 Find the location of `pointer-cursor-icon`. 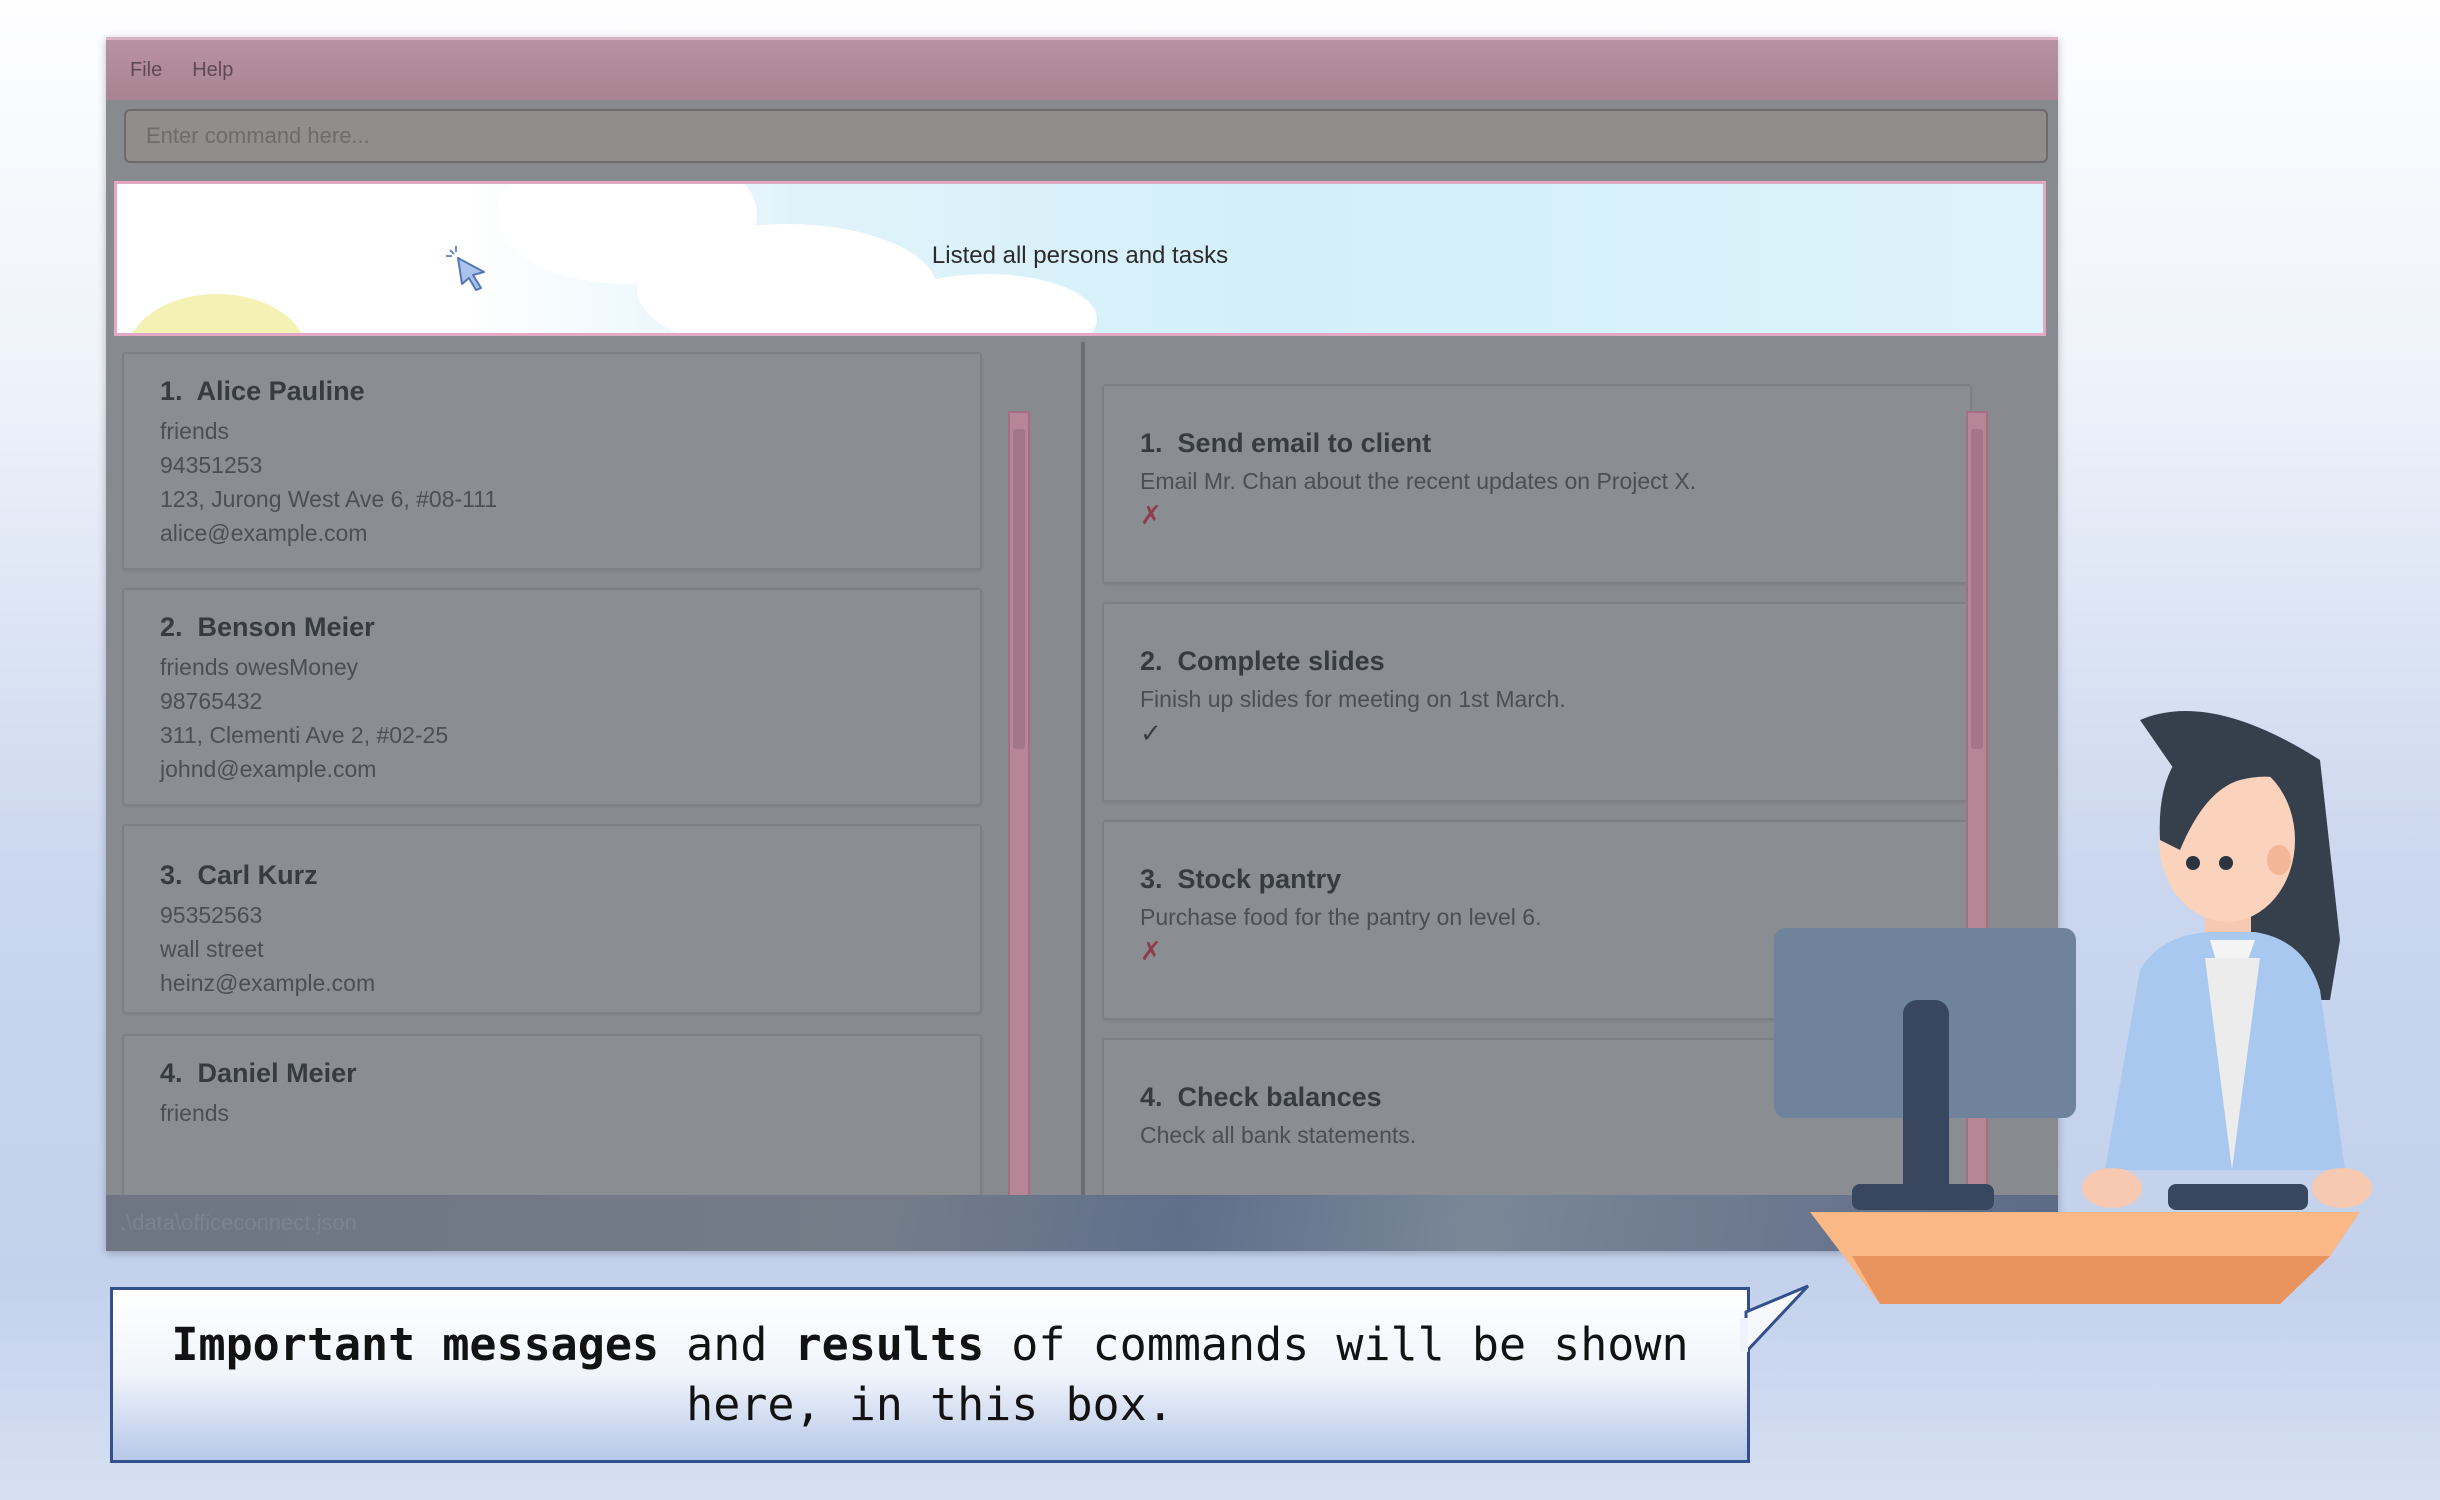

pointer-cursor-icon is located at coordinates (465, 268).